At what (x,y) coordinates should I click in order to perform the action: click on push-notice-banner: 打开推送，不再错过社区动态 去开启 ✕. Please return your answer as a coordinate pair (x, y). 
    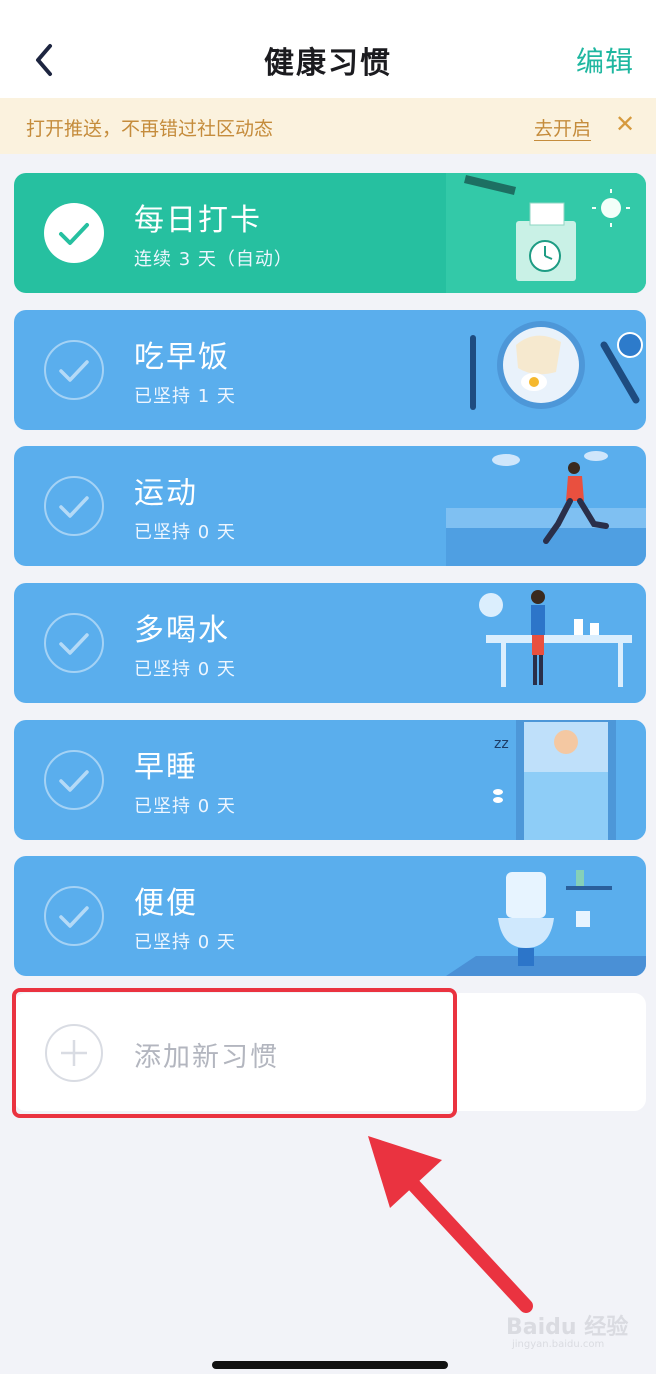
    Looking at the image, I should click on (328, 126).